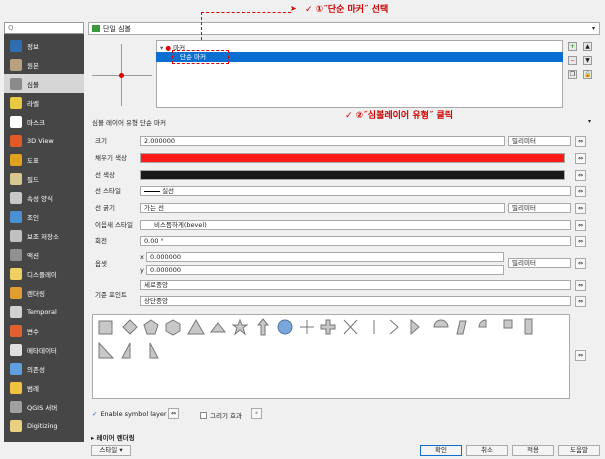  Describe the element at coordinates (399, 116) in the screenshot. I see `annotation-2: ✓ ②˝심볼레이어 유형˝ 클릭` at that location.